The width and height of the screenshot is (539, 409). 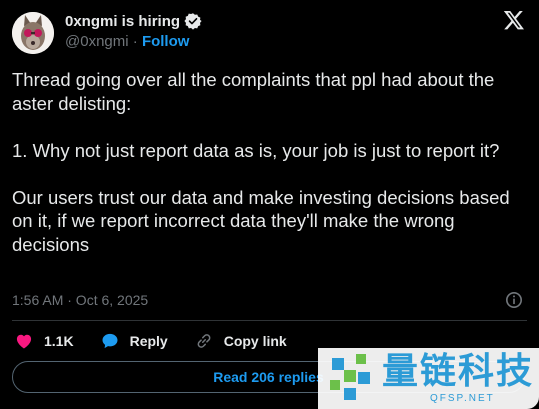 What do you see at coordinates (59, 341) in the screenshot?
I see `like-count: 1.1K` at bounding box center [59, 341].